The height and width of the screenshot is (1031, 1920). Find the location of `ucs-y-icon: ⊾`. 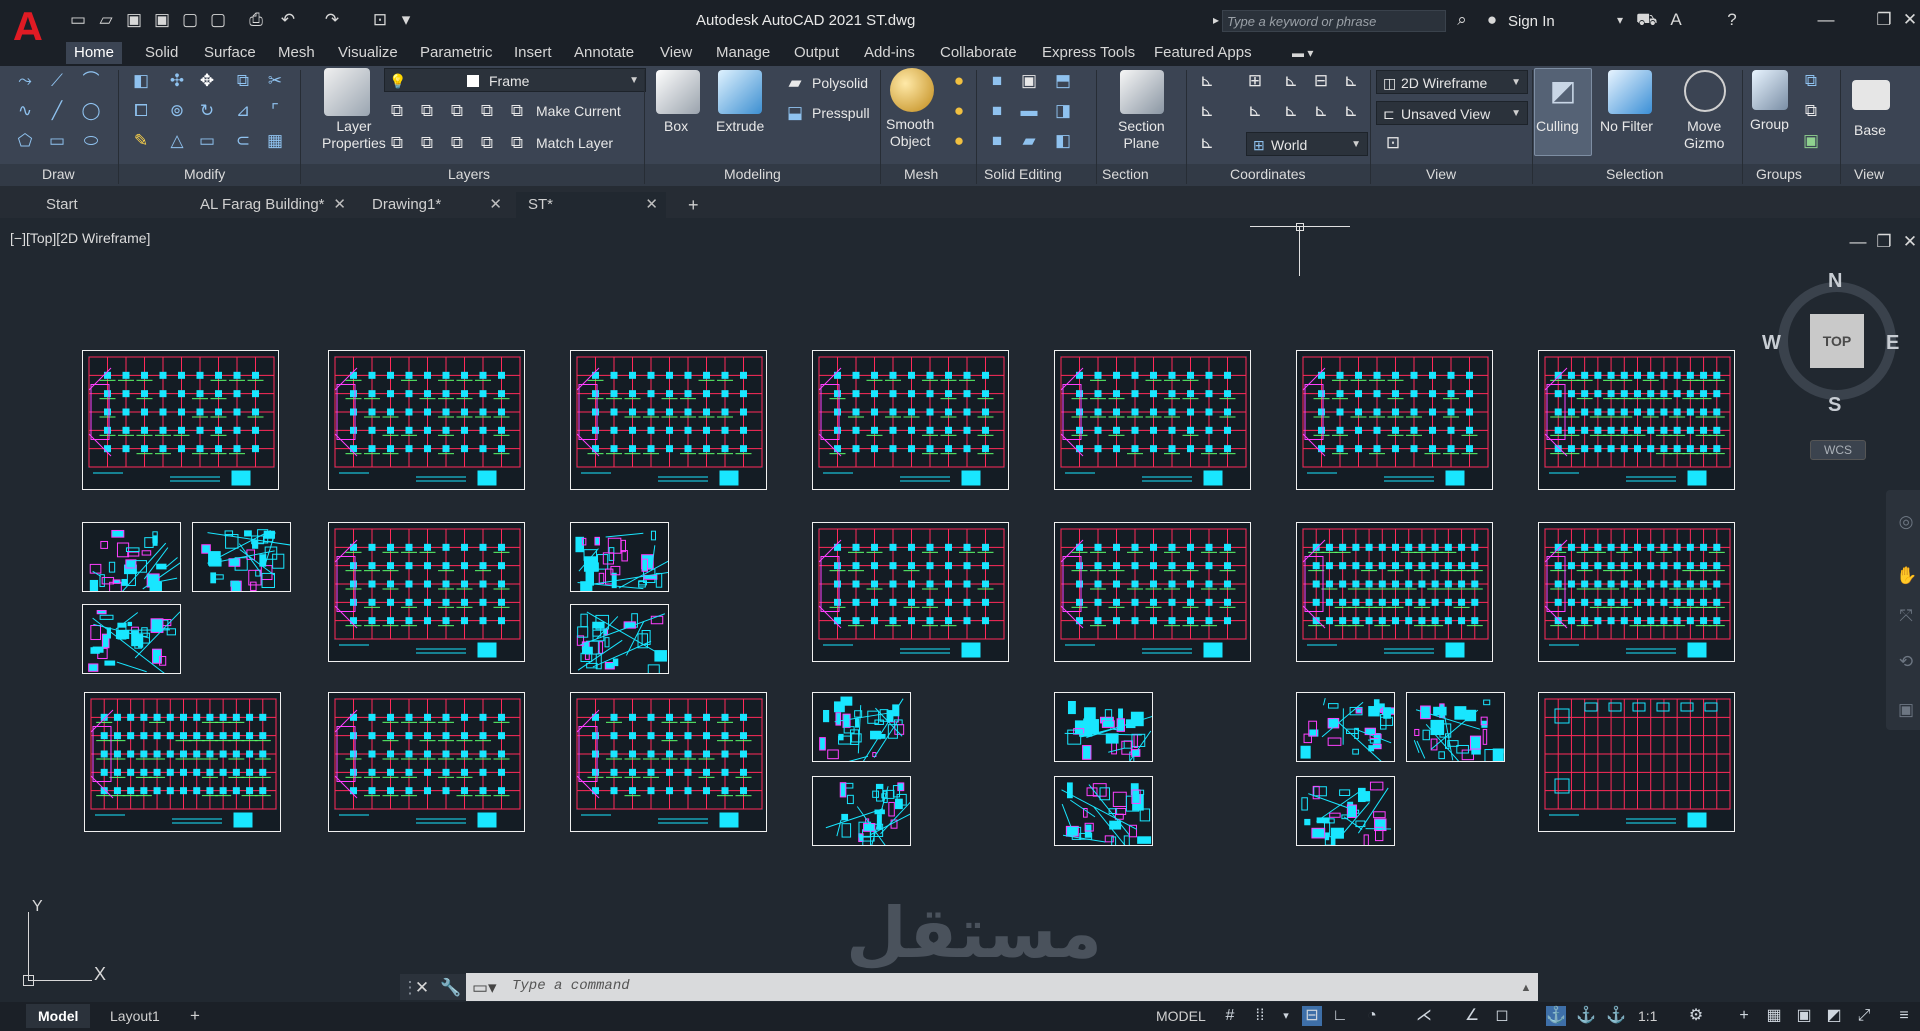

ucs-y-icon: ⊾ is located at coordinates (1291, 111).